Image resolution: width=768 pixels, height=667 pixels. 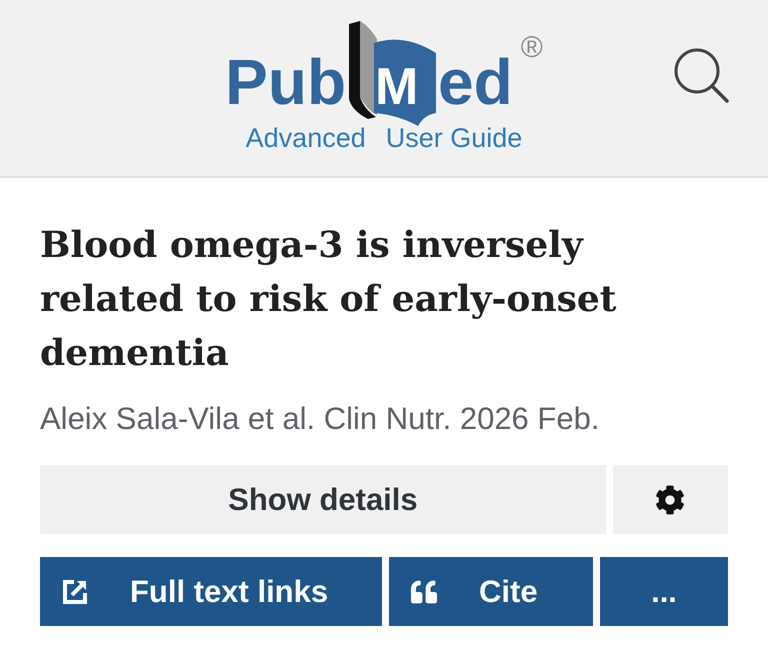 What do you see at coordinates (75, 591) in the screenshot?
I see `external-link-icon` at bounding box center [75, 591].